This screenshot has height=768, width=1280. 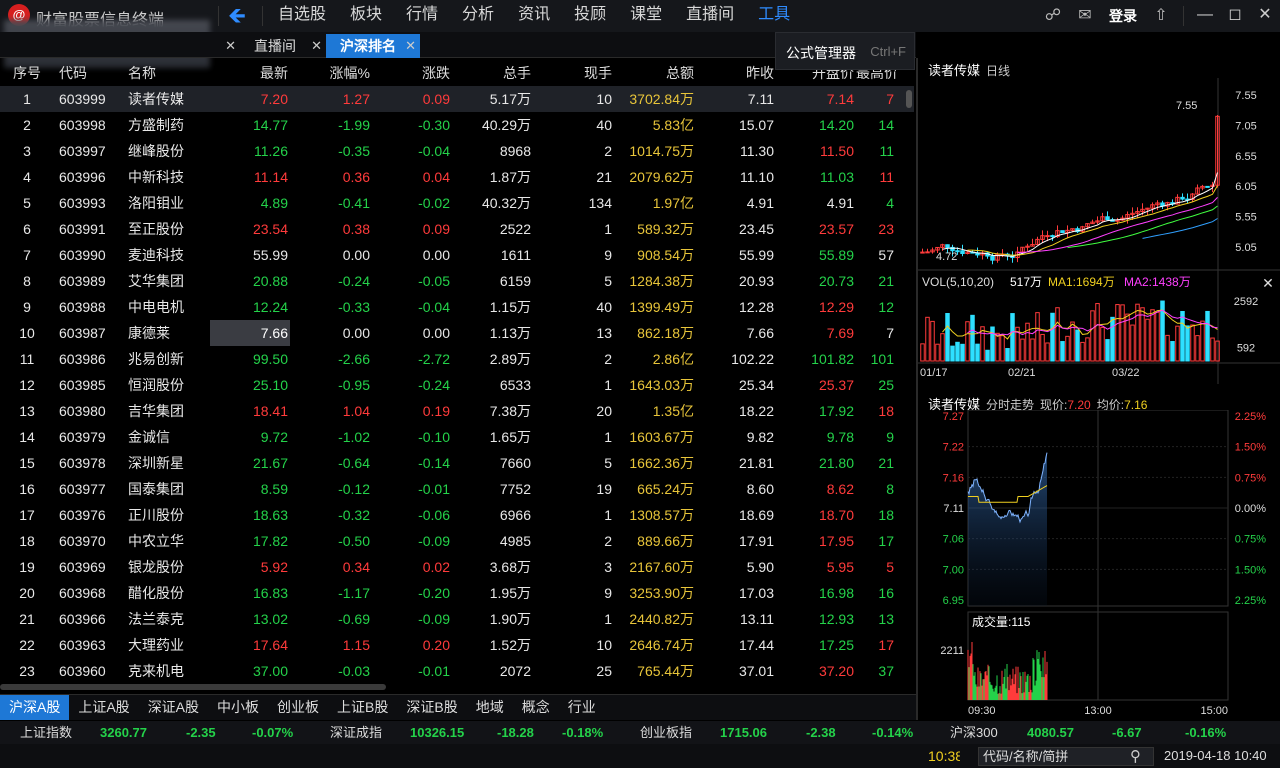 What do you see at coordinates (302, 16) in the screenshot?
I see `menu-item: 自选股` at bounding box center [302, 16].